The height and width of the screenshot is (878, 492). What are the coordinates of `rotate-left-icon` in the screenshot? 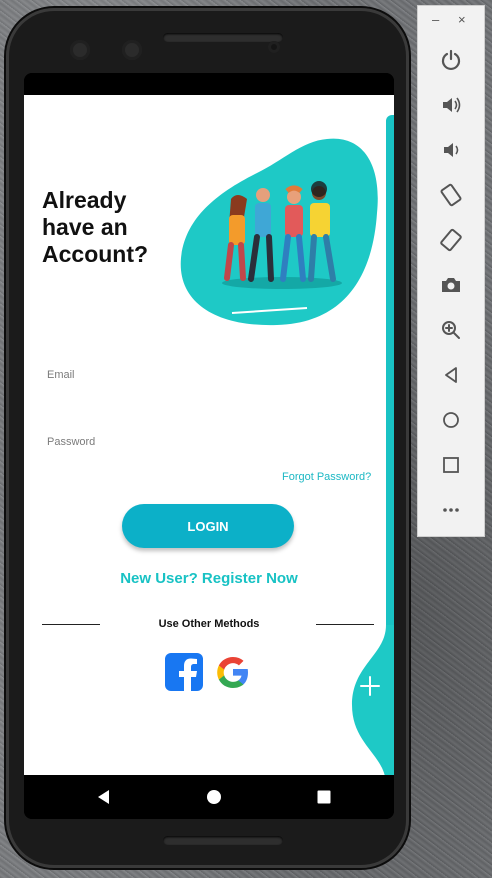 It's located at (451, 195).